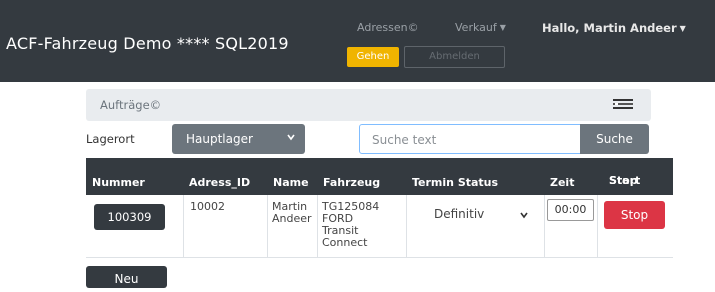  I want to click on th-number-label: Nummer, so click(118, 182).